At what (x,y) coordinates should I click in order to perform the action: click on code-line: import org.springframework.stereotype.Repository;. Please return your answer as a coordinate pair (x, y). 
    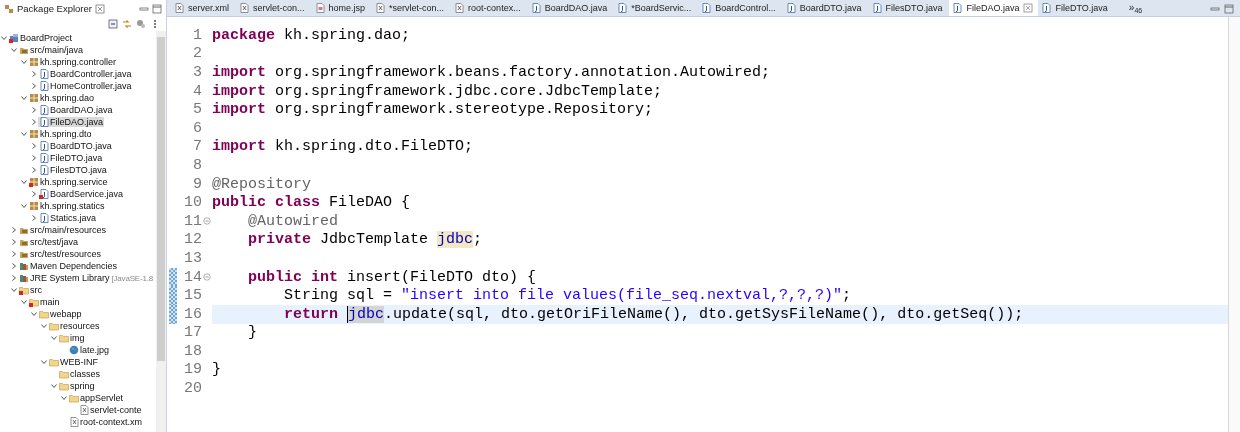
    Looking at the image, I should click on (433, 110).